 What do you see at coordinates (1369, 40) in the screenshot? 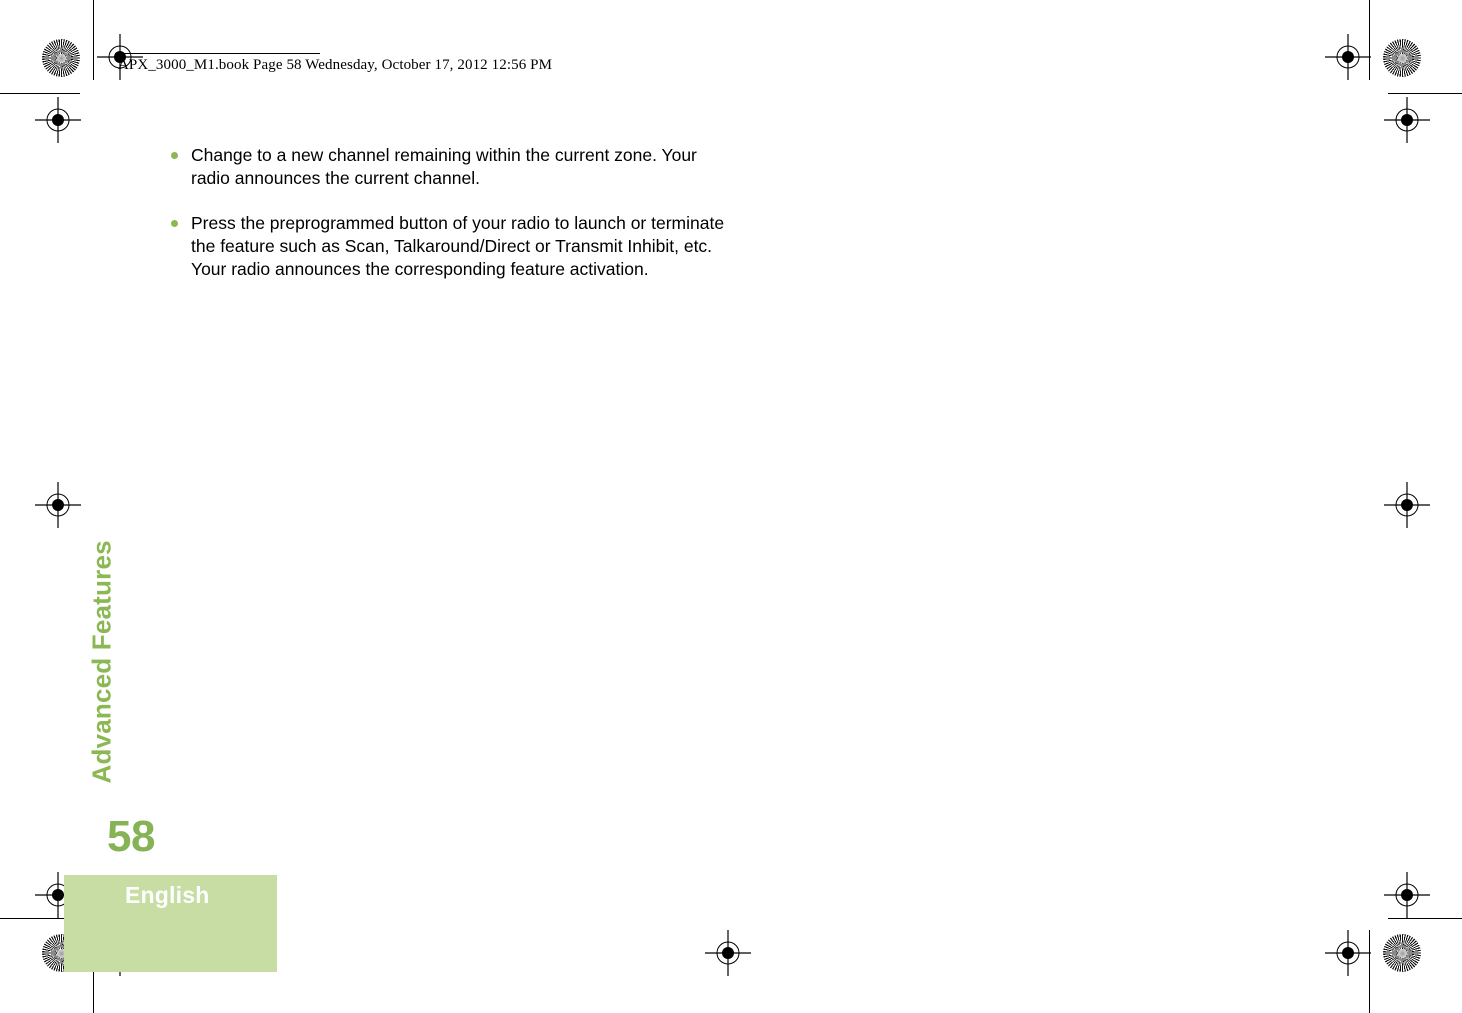
I see `trim-line-right-top` at bounding box center [1369, 40].